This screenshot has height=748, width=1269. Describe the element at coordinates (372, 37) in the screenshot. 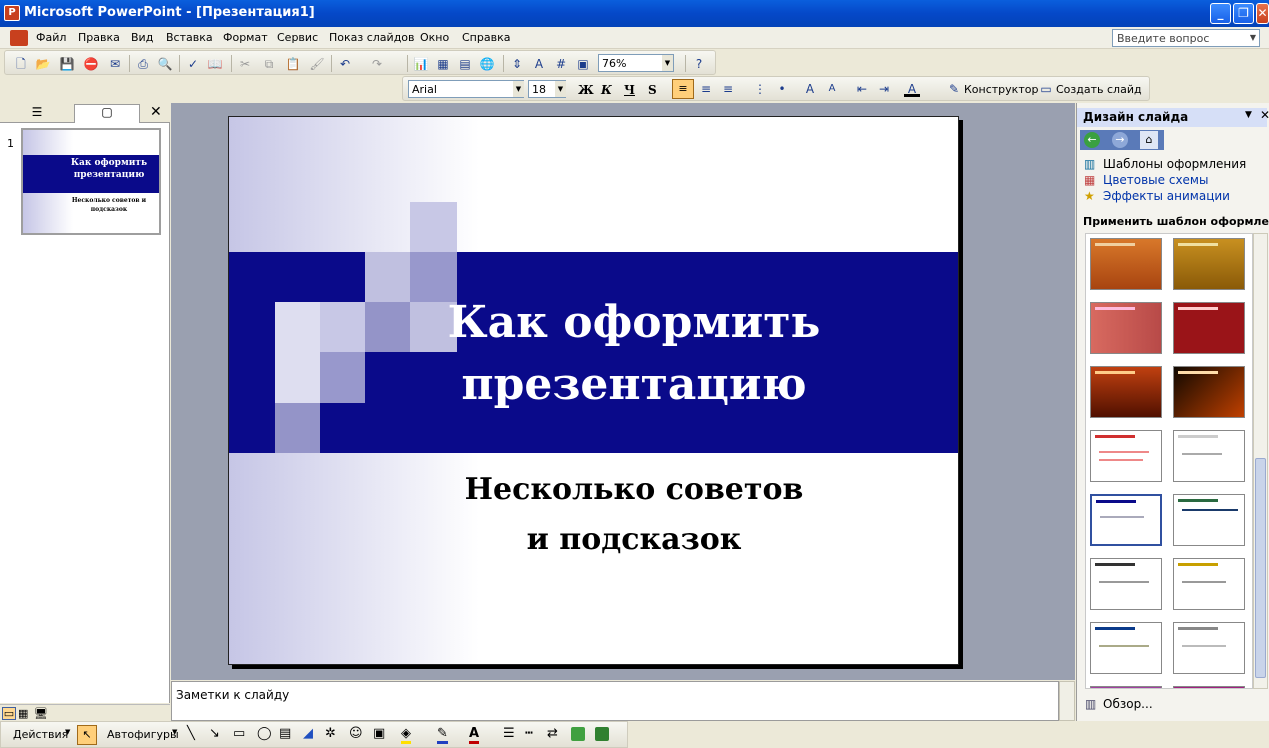

I see `menu-slideshow: Показ слайдов` at that location.